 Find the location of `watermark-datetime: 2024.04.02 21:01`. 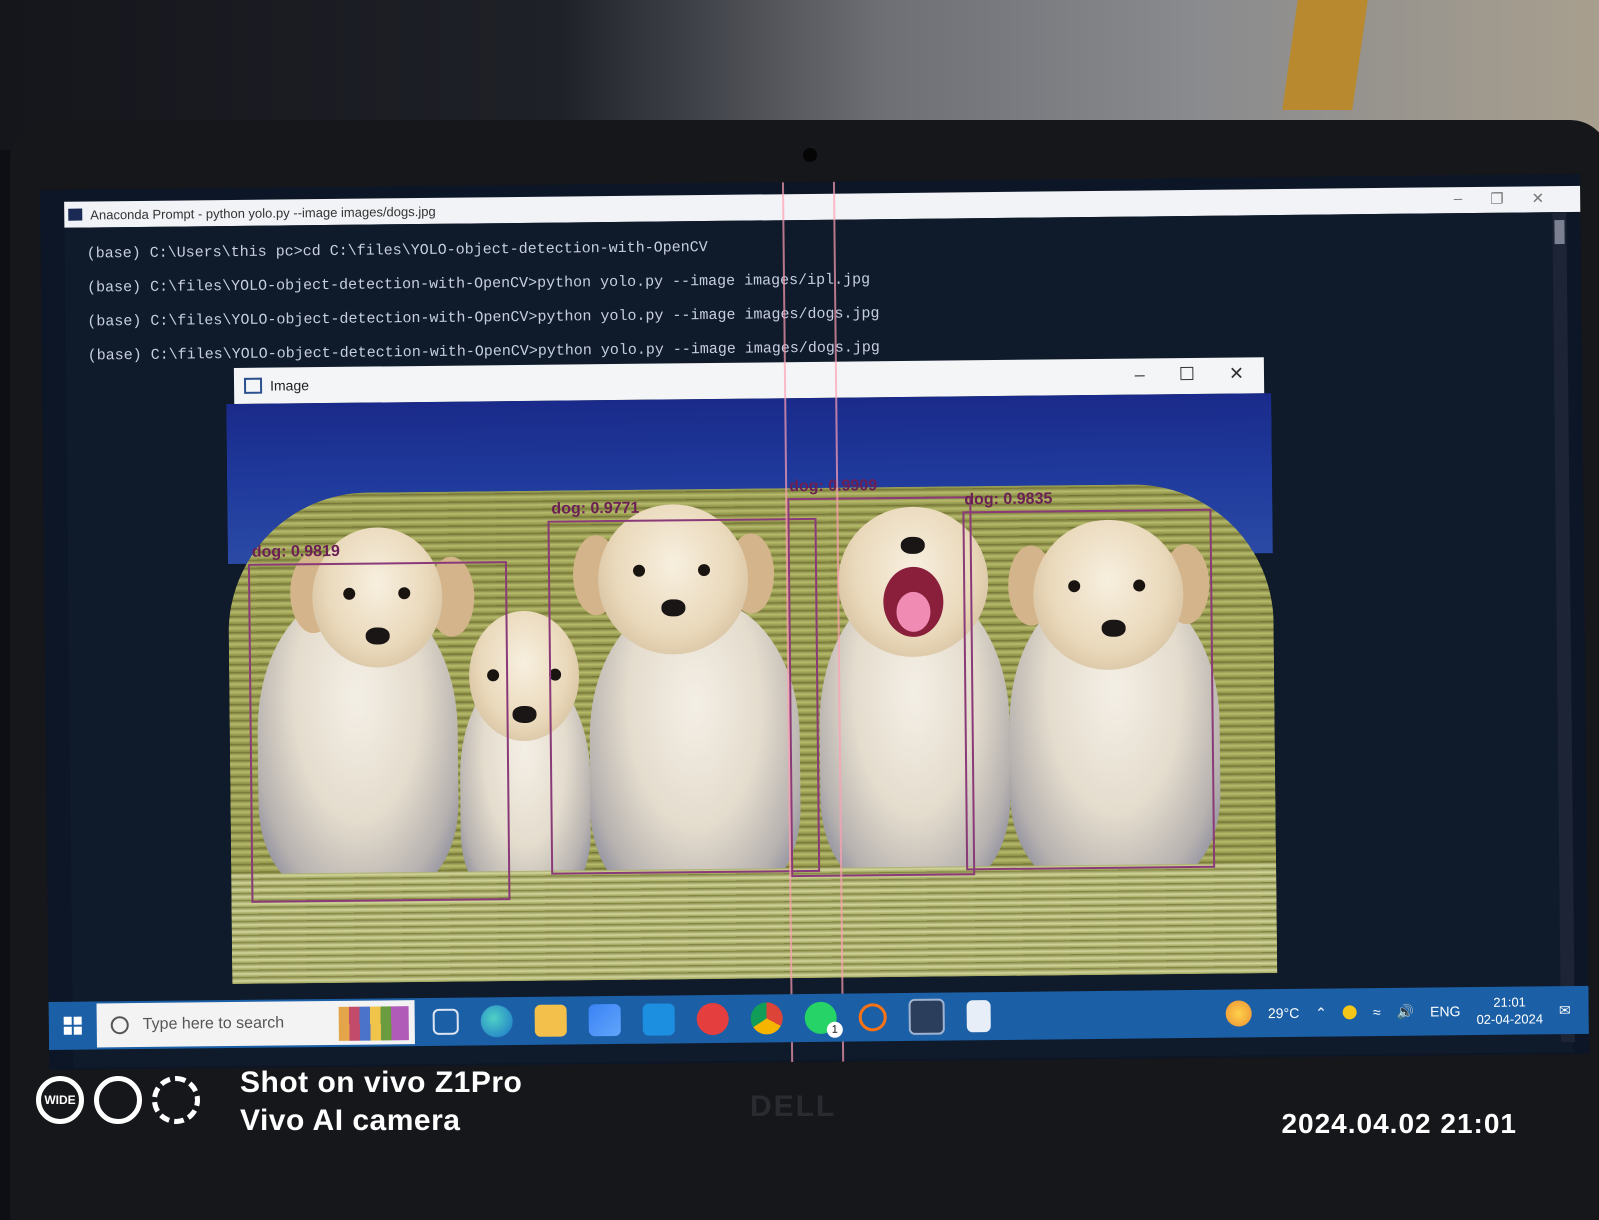

watermark-datetime: 2024.04.02 21:01 is located at coordinates (1399, 1123).